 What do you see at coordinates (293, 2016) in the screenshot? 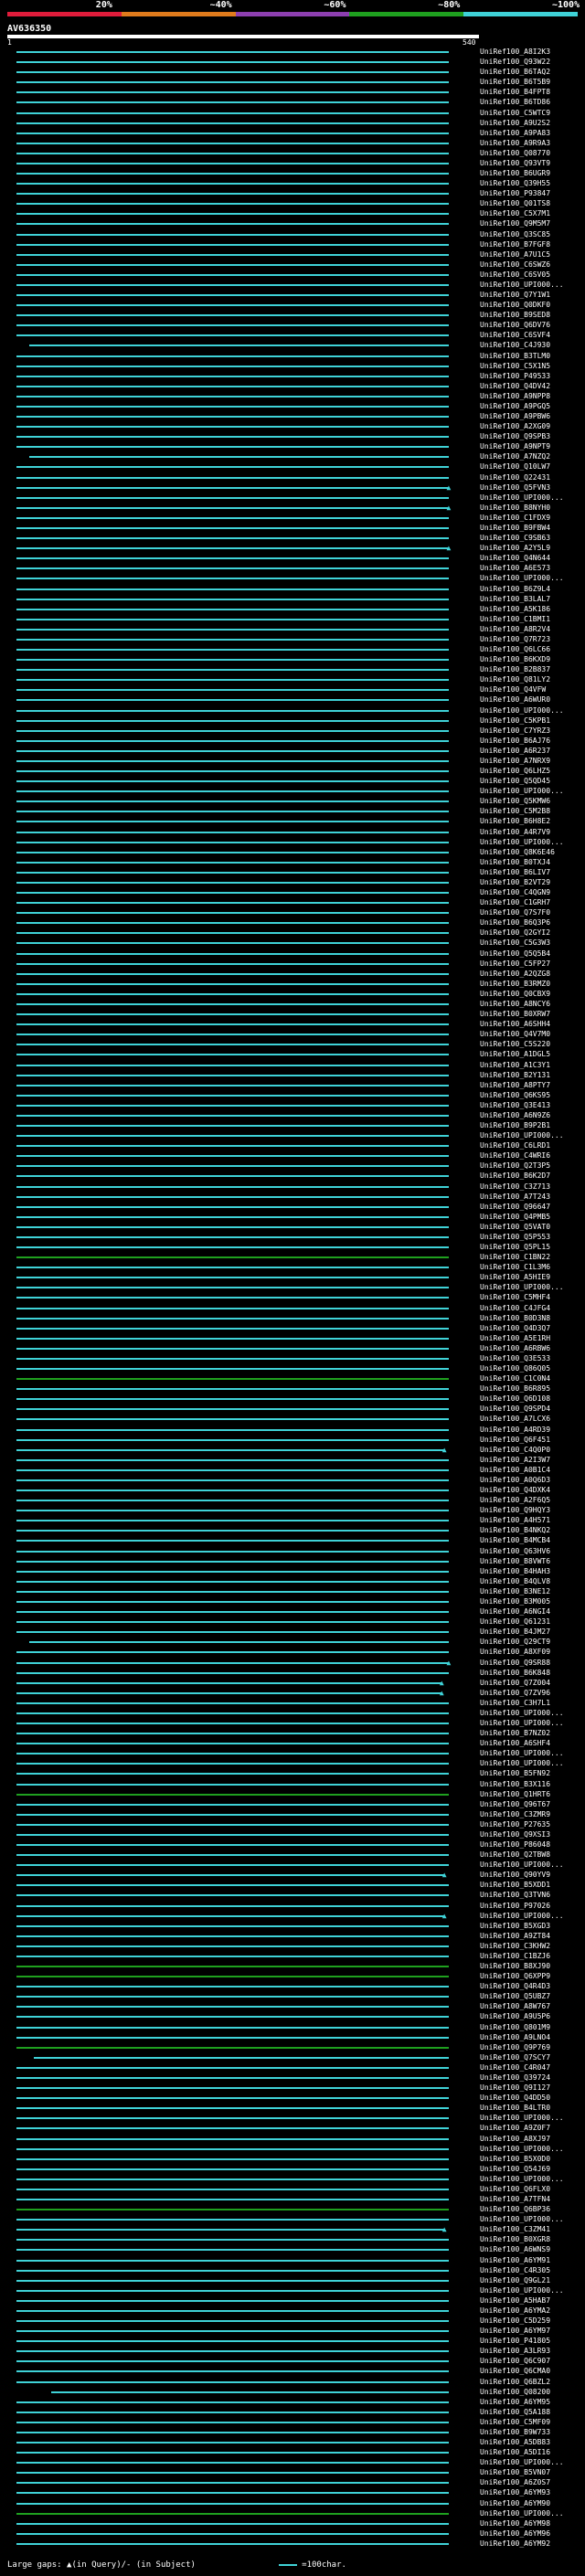
I see `hit-row: UniRef100_A9U5P6` at bounding box center [293, 2016].